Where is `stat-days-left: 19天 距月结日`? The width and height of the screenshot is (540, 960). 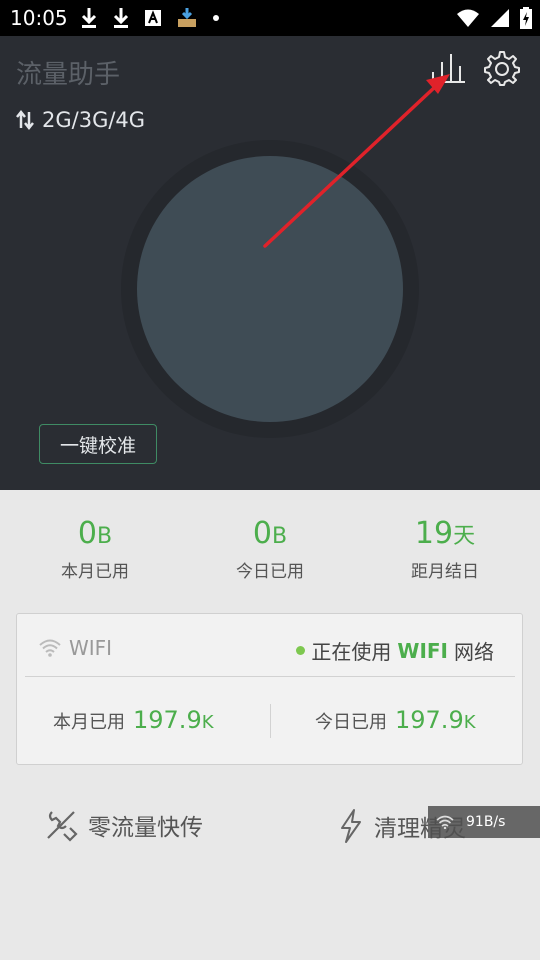
stat-days-left: 19天 距月结日 is located at coordinates (445, 549).